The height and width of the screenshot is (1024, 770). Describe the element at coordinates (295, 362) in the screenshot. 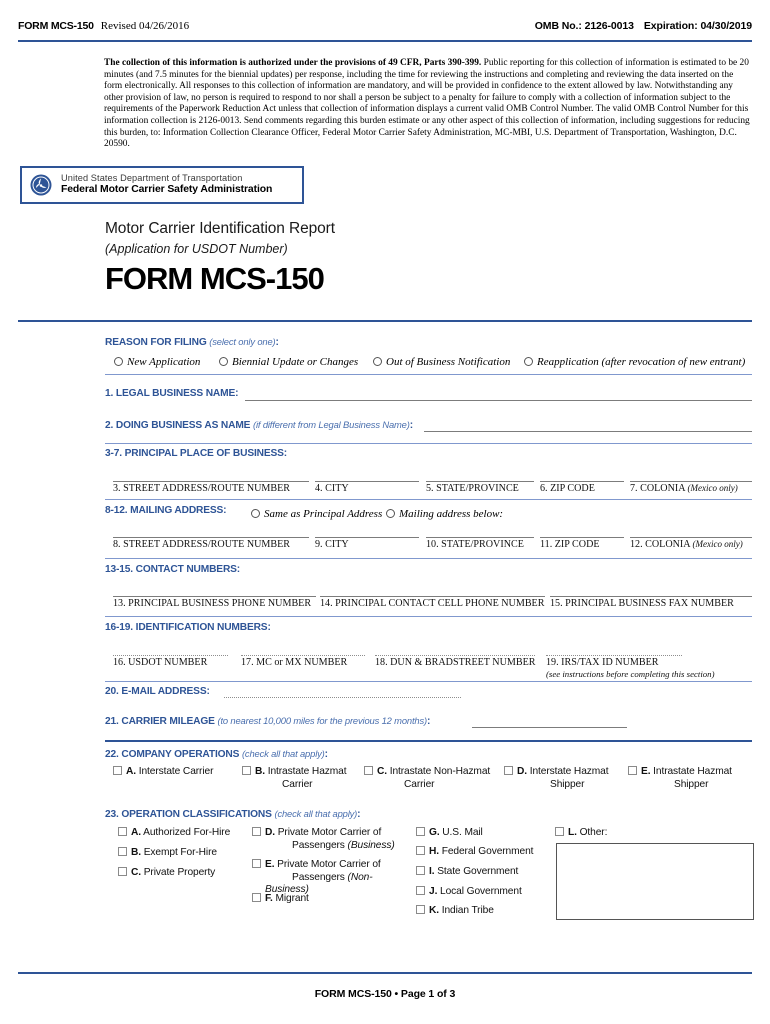

I see `reason-label-1: Biennial Update or Changes` at that location.